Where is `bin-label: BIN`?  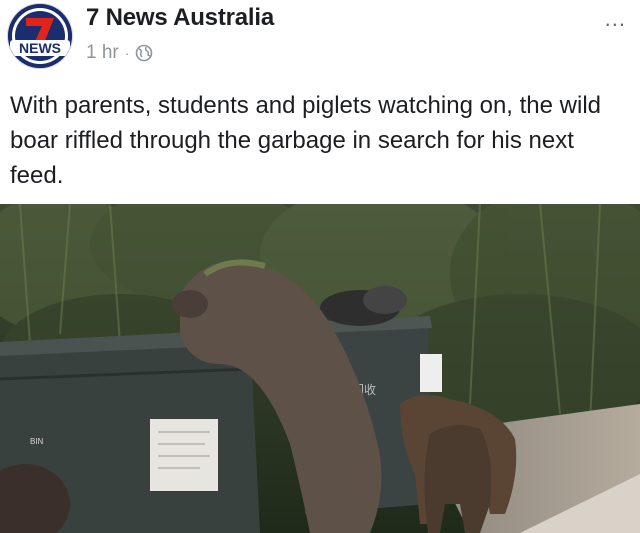
bin-label: BIN is located at coordinates (37, 441).